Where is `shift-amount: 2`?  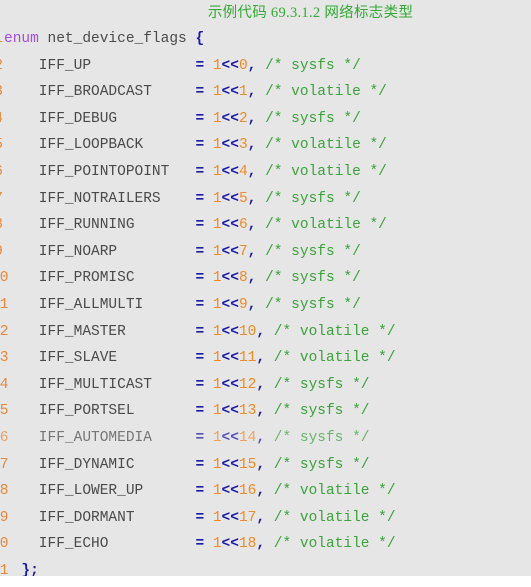 shift-amount: 2 is located at coordinates (243, 118).